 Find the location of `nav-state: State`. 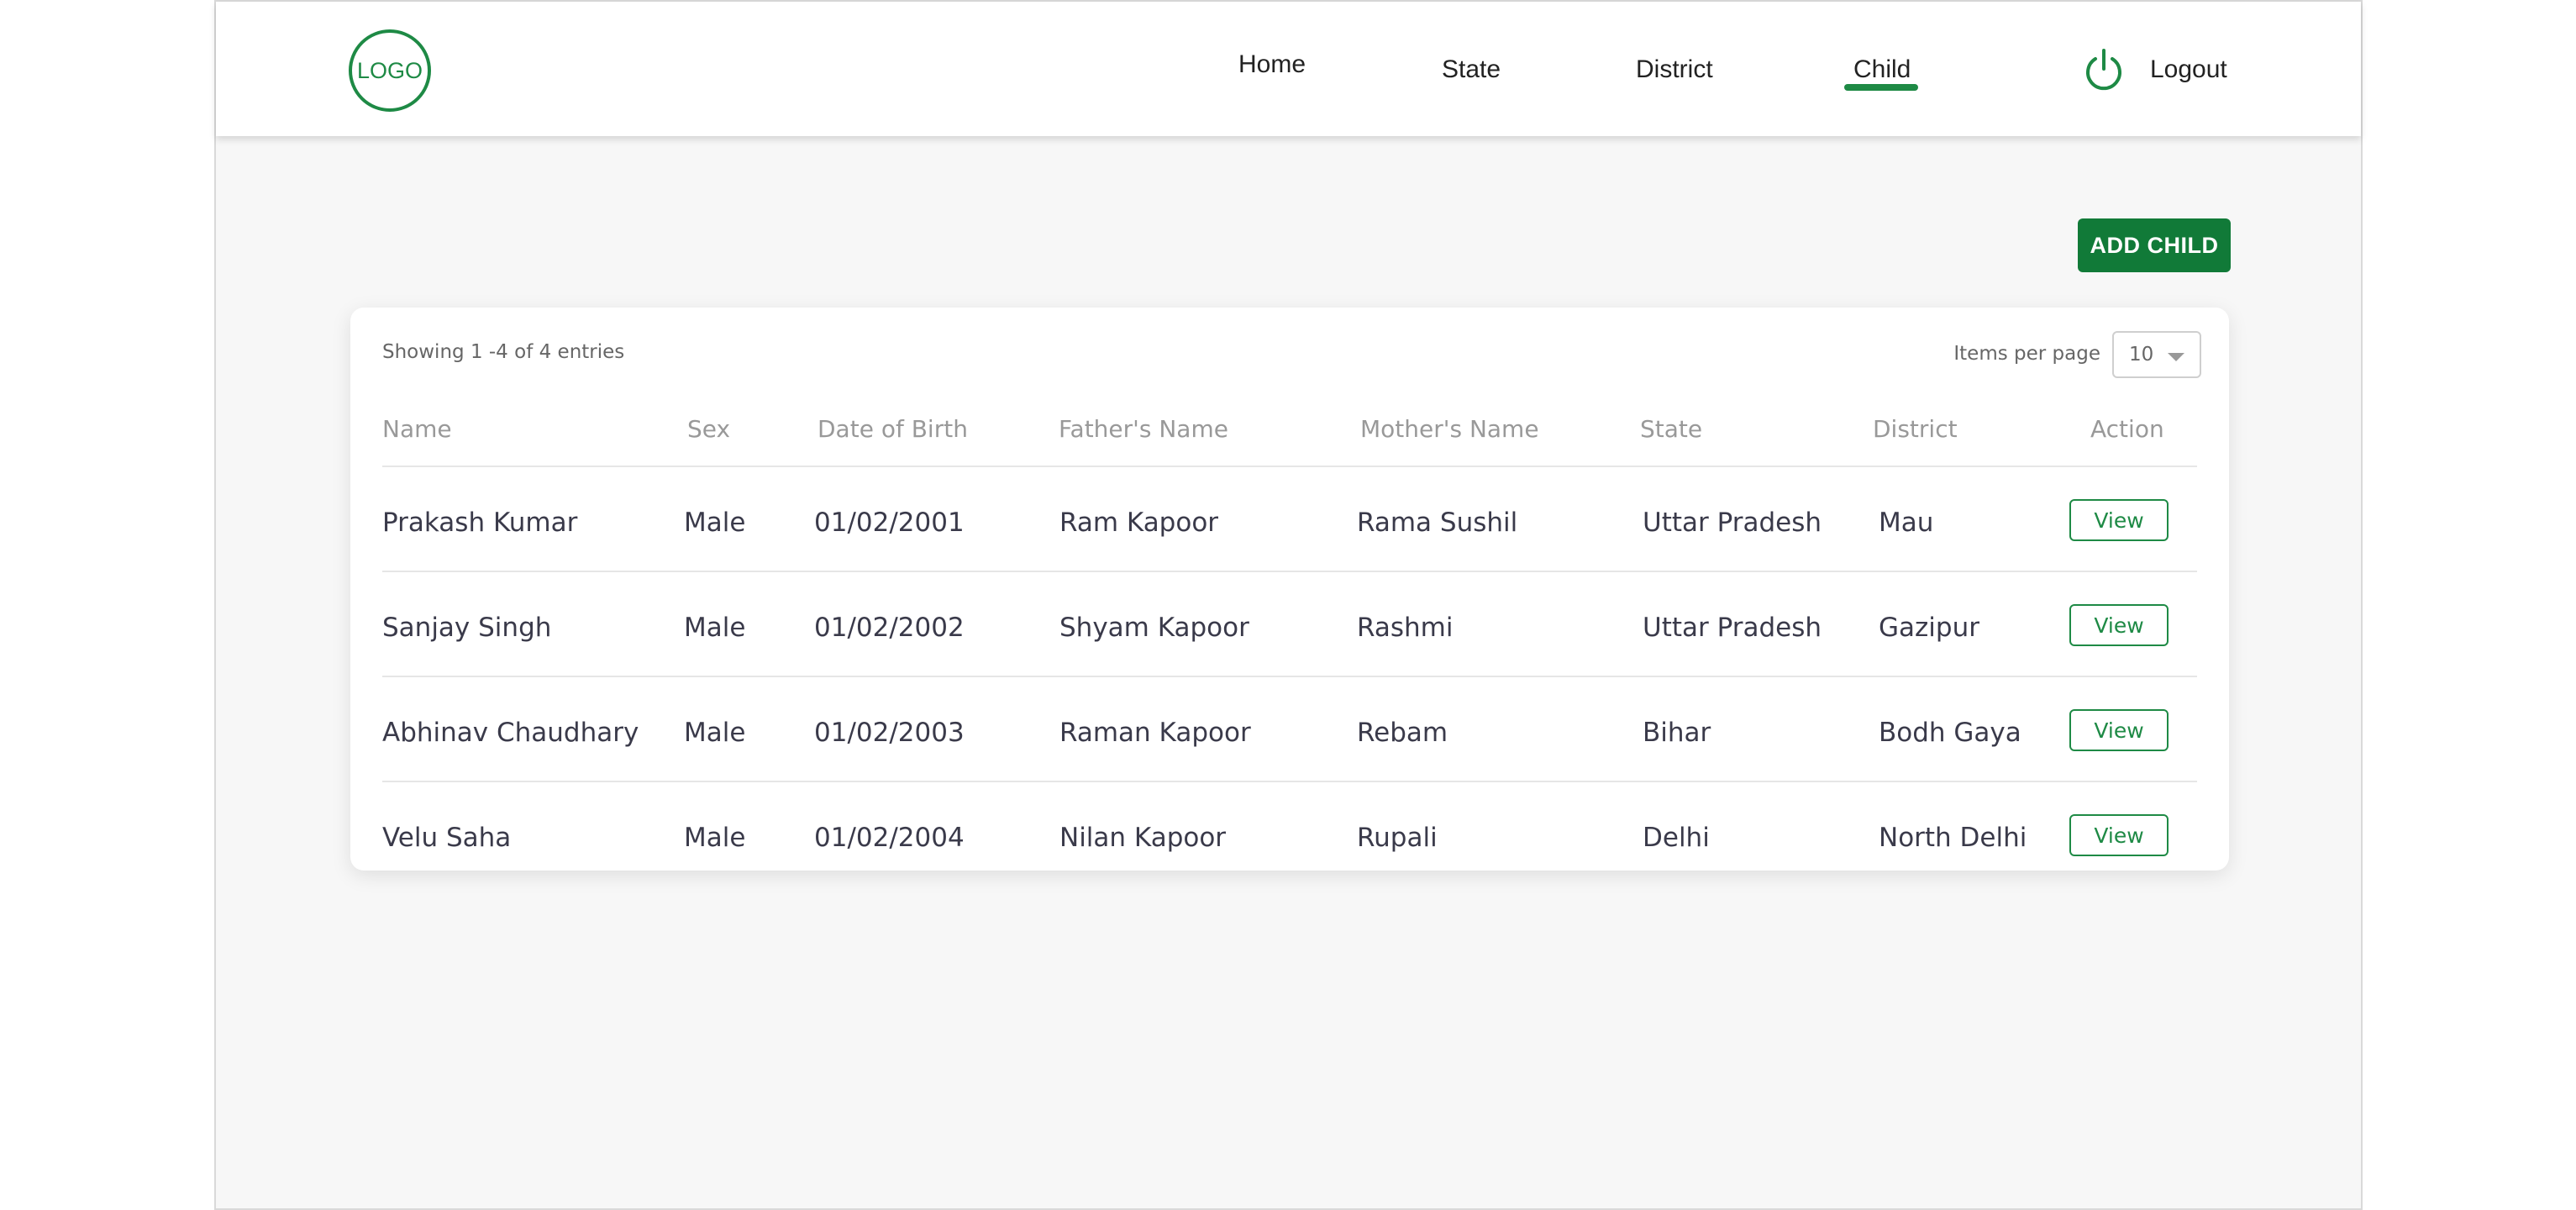

nav-state: State is located at coordinates (1471, 69).